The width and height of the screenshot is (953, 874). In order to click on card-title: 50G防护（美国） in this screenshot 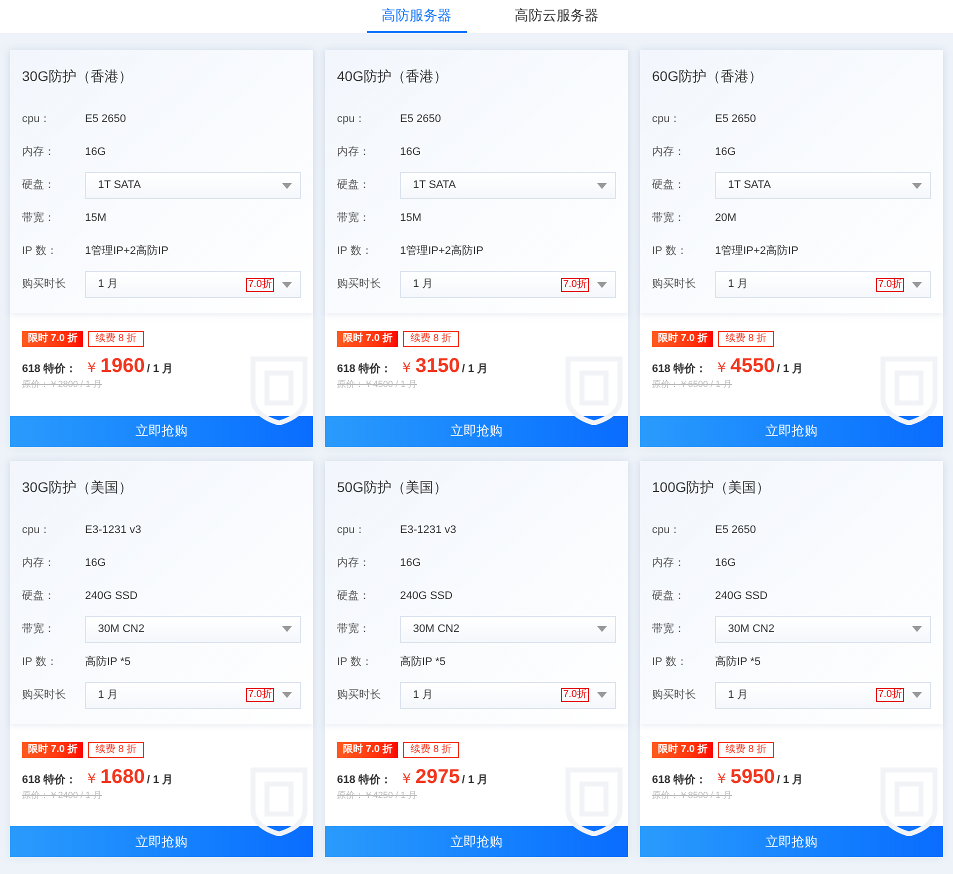, I will do `click(392, 487)`.